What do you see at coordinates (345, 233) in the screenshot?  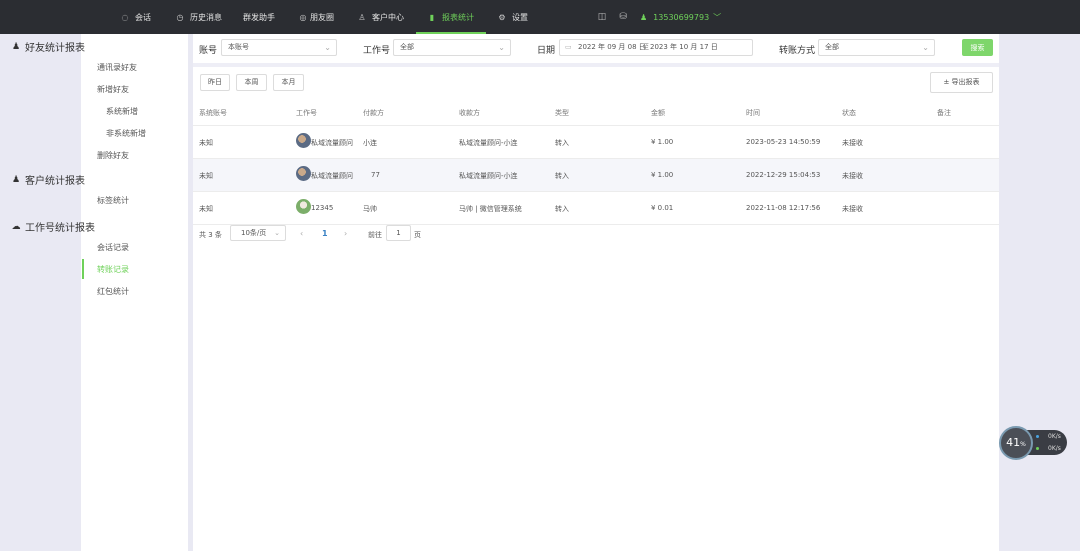 I see `next-page-icon: ›` at bounding box center [345, 233].